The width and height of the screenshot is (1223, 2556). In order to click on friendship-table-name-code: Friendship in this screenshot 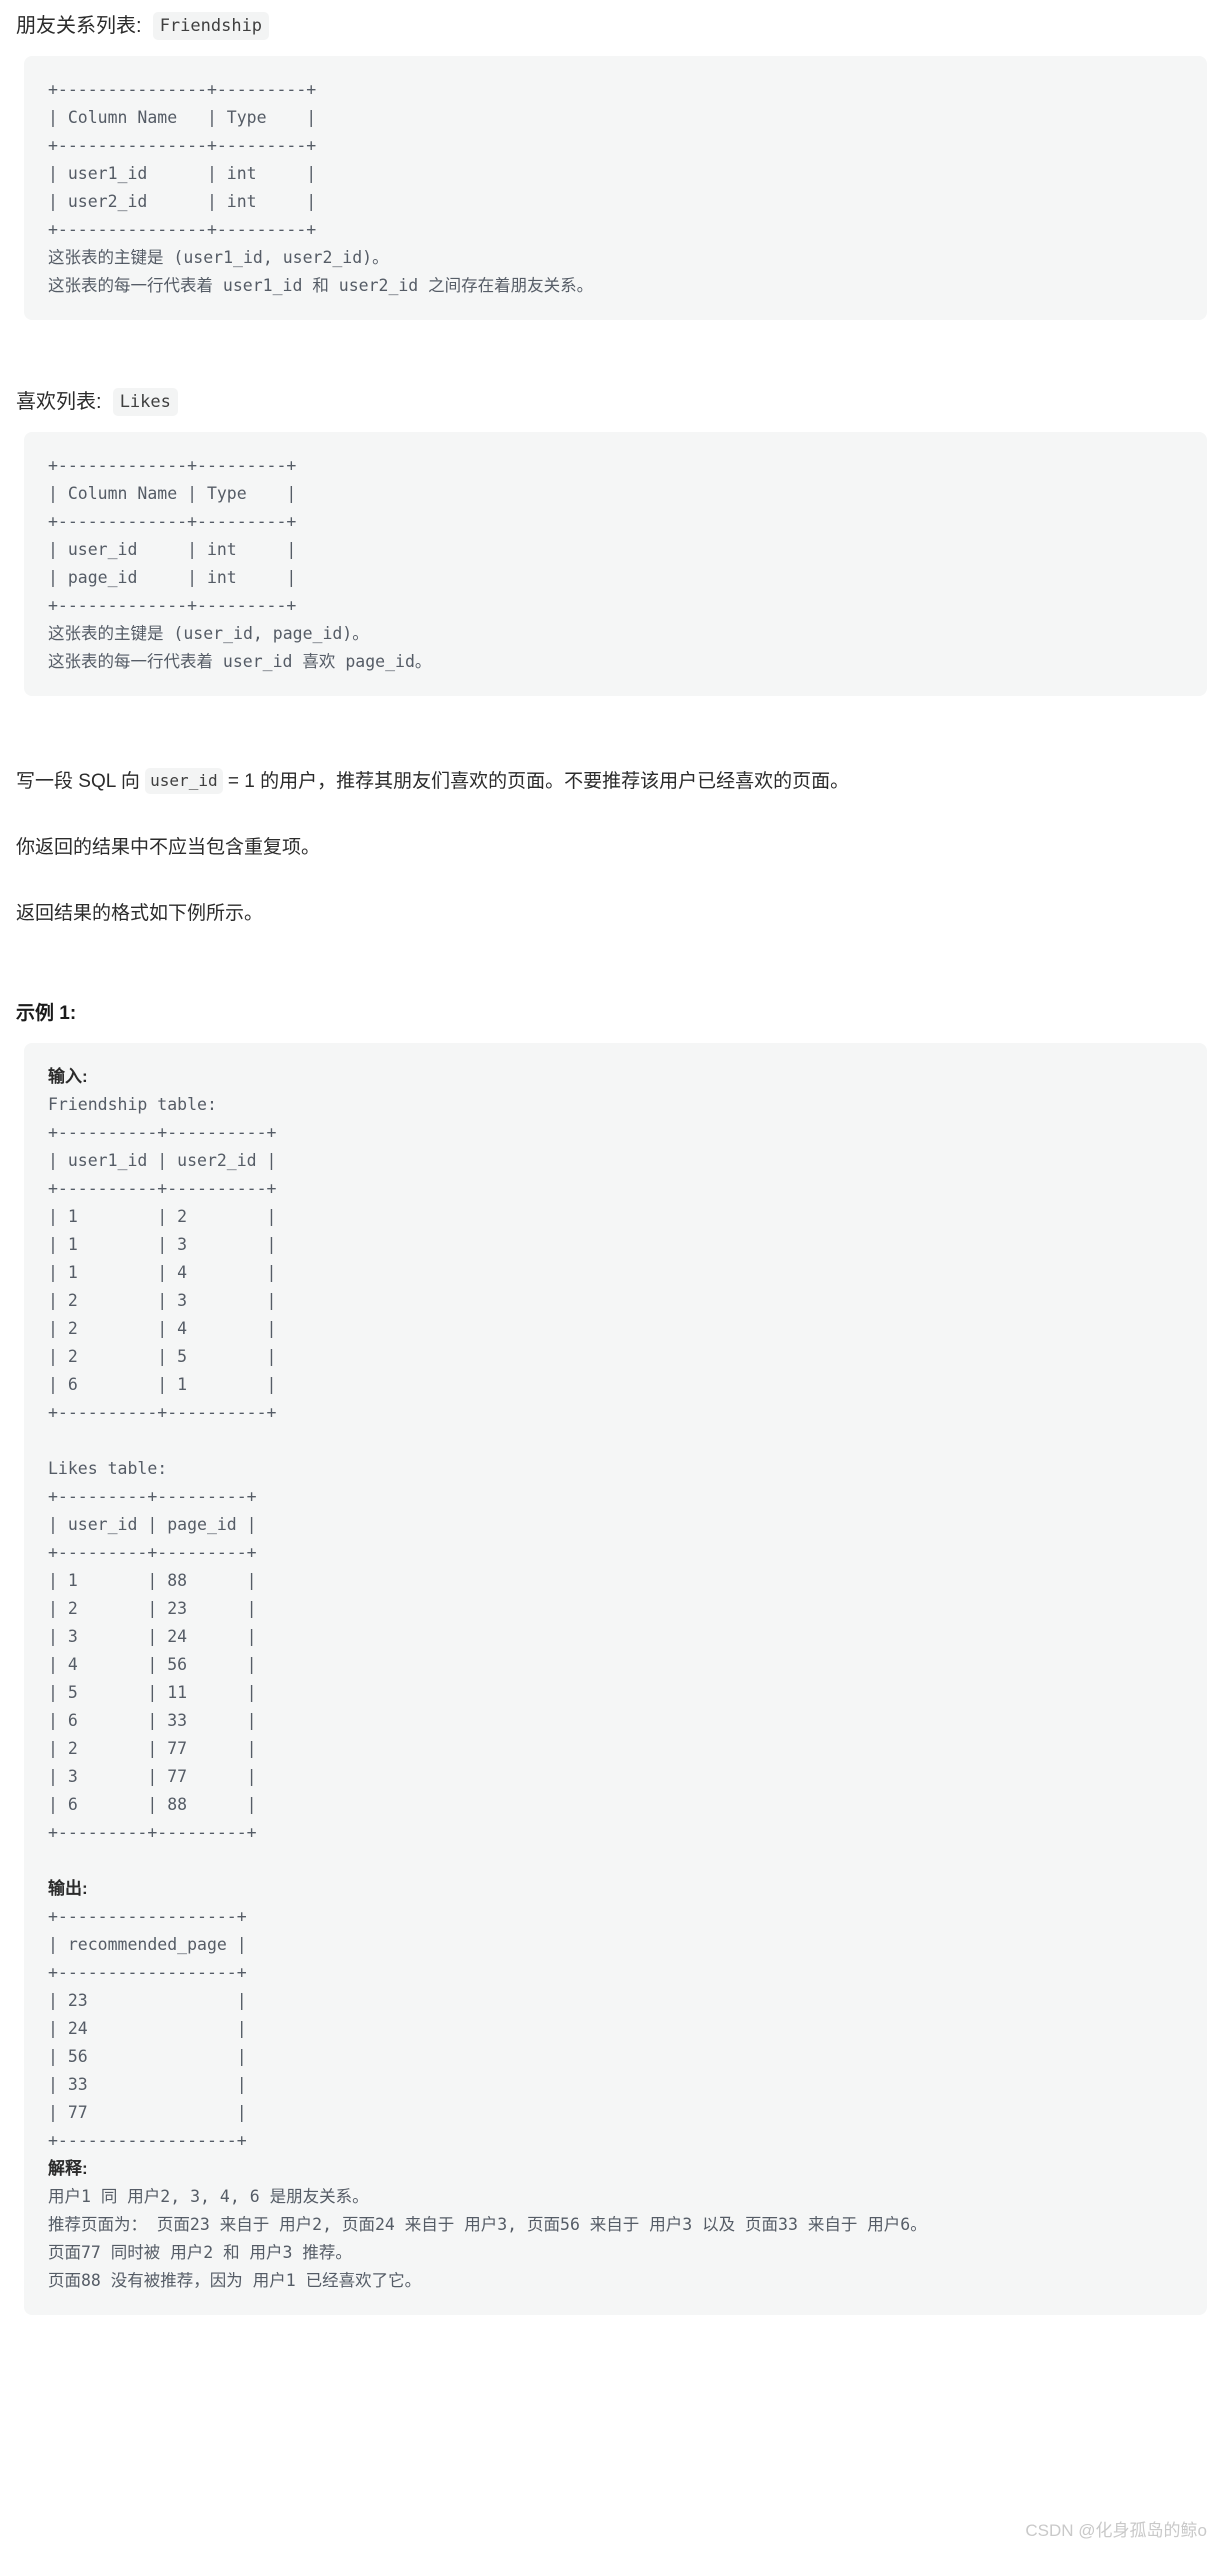, I will do `click(211, 26)`.